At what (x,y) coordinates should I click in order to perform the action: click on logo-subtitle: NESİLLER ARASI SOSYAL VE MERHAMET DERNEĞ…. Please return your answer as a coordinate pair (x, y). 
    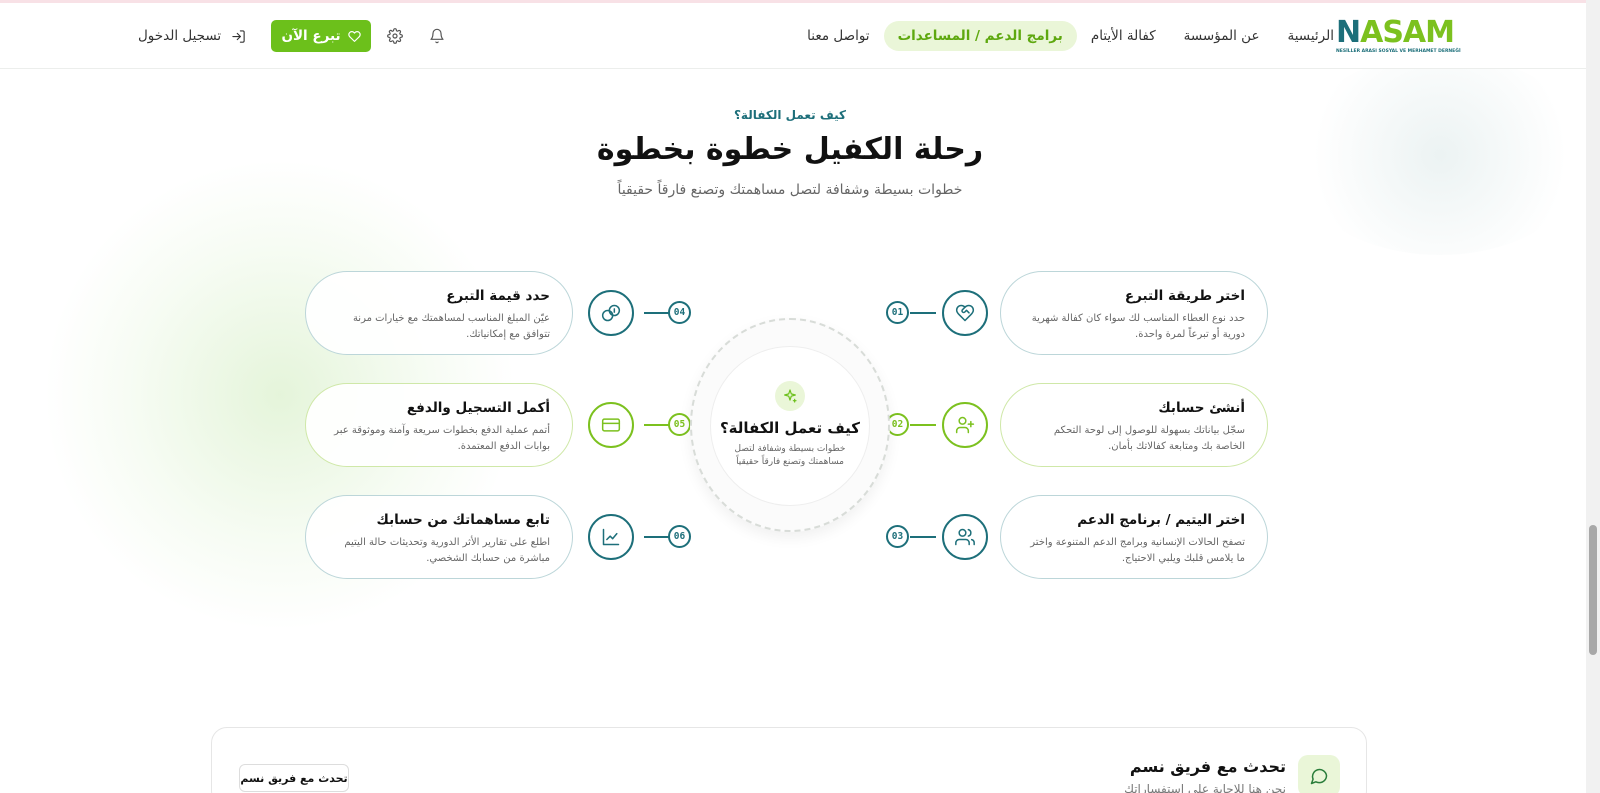
    Looking at the image, I should click on (1398, 51).